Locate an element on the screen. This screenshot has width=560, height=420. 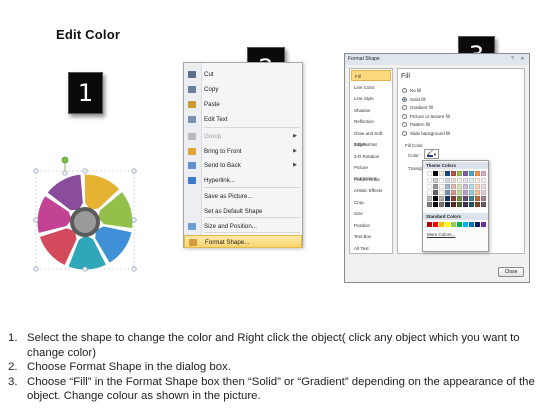
fill-option-no-fill: No fill is located at coordinates (411, 90).